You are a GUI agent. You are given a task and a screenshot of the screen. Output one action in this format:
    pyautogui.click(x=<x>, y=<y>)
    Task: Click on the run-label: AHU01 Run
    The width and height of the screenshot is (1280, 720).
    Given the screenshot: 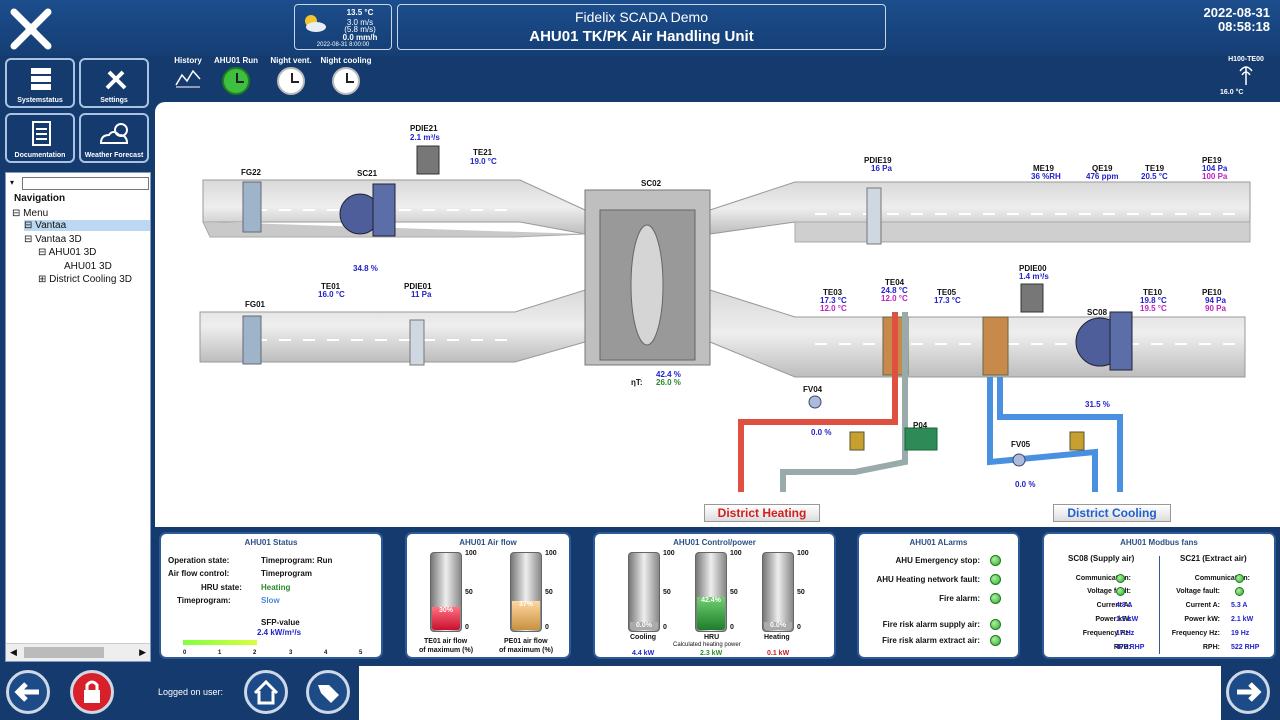 What is the action you would take?
    pyautogui.click(x=235, y=60)
    